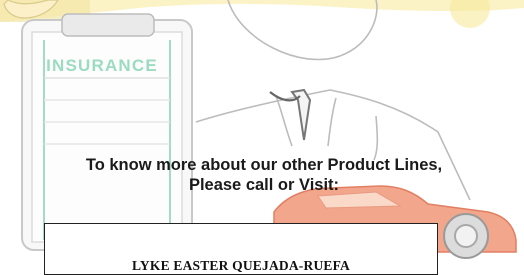 The width and height of the screenshot is (524, 275). Describe the element at coordinates (264, 185) in the screenshot. I see `promo-line-2: Please call or Visit:` at that location.